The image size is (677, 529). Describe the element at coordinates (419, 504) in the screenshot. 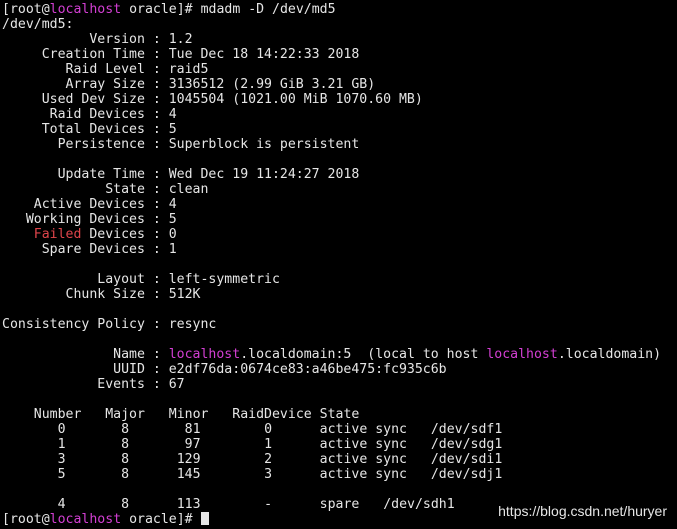

I see `row-device: /dev/sdh1` at that location.